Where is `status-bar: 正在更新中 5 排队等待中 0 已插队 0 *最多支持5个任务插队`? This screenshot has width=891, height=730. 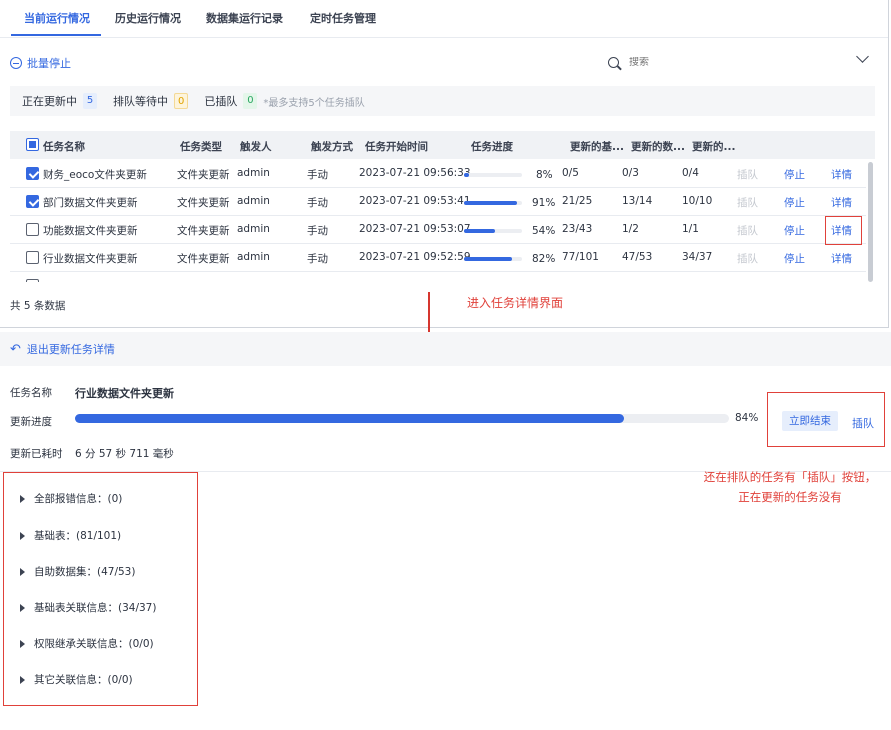
status-bar: 正在更新中 5 排队等待中 0 已插队 0 *最多支持5个任务插队 is located at coordinates (442, 101).